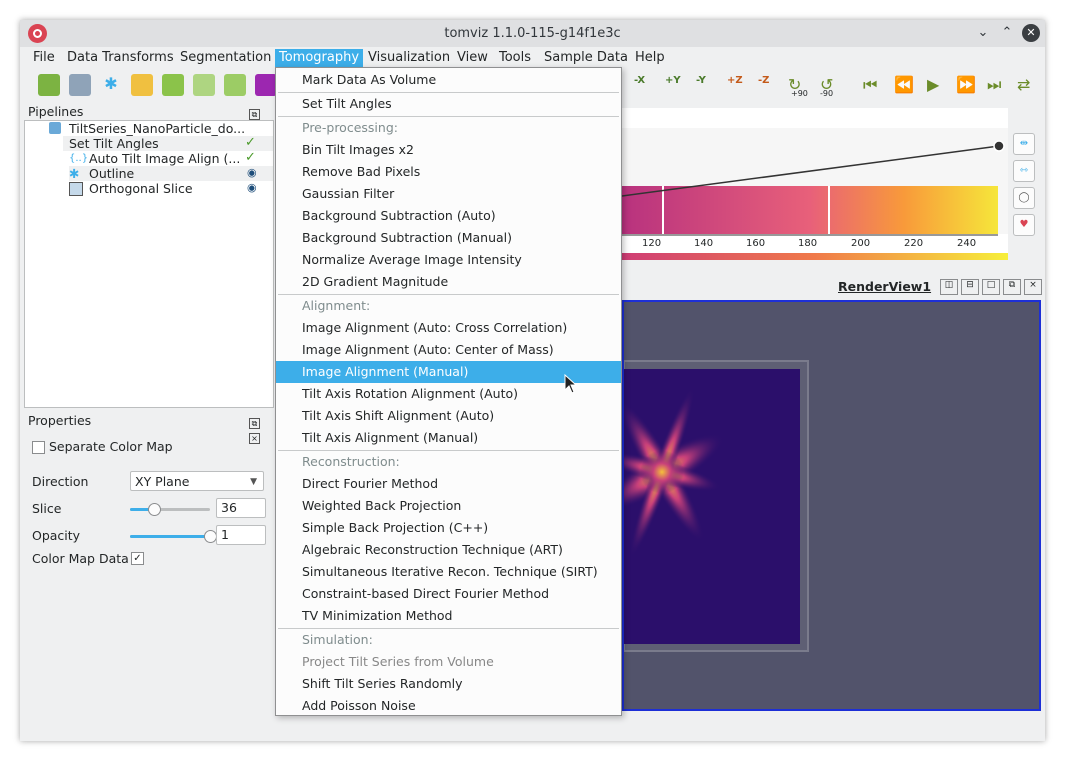 The height and width of the screenshot is (762, 1065). Describe the element at coordinates (532, 730) in the screenshot. I see `status-bar` at that location.